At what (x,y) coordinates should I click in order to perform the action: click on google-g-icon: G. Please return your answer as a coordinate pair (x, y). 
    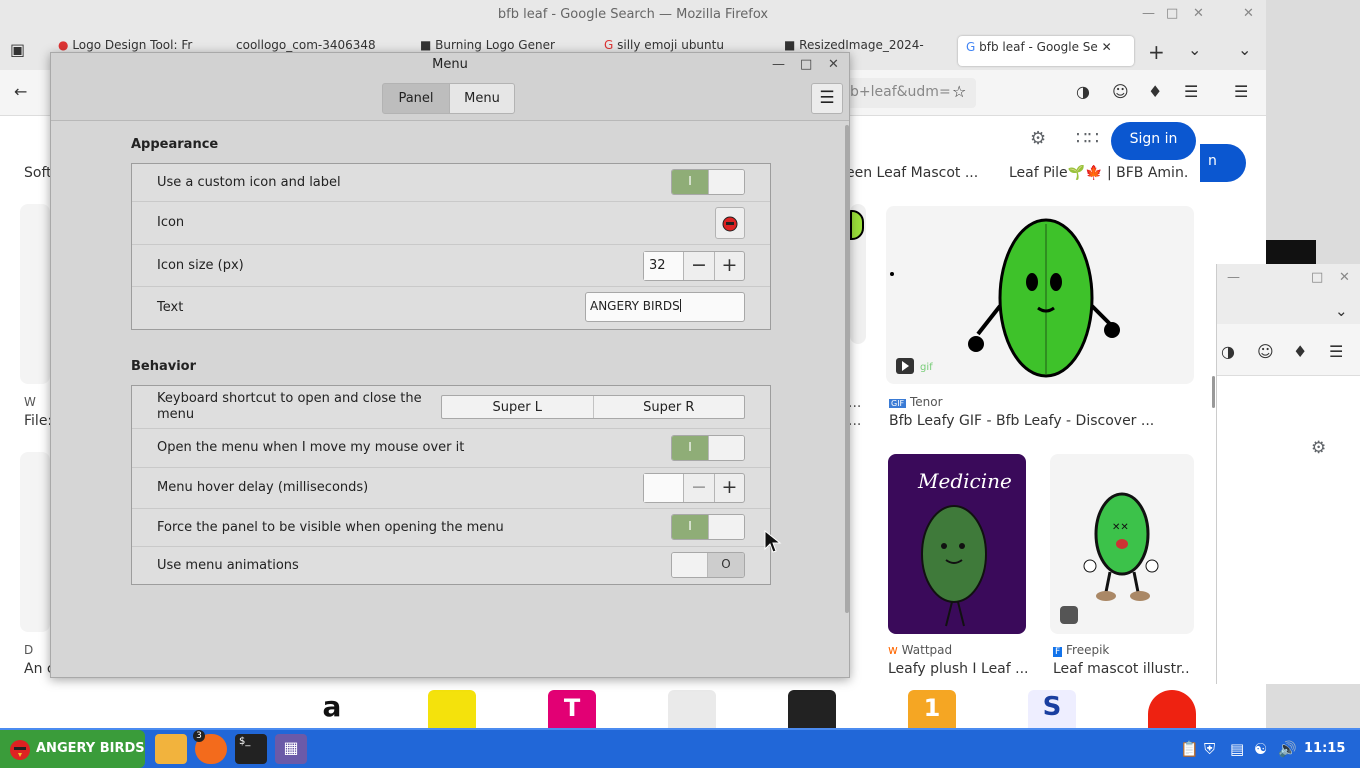
    Looking at the image, I should click on (609, 45).